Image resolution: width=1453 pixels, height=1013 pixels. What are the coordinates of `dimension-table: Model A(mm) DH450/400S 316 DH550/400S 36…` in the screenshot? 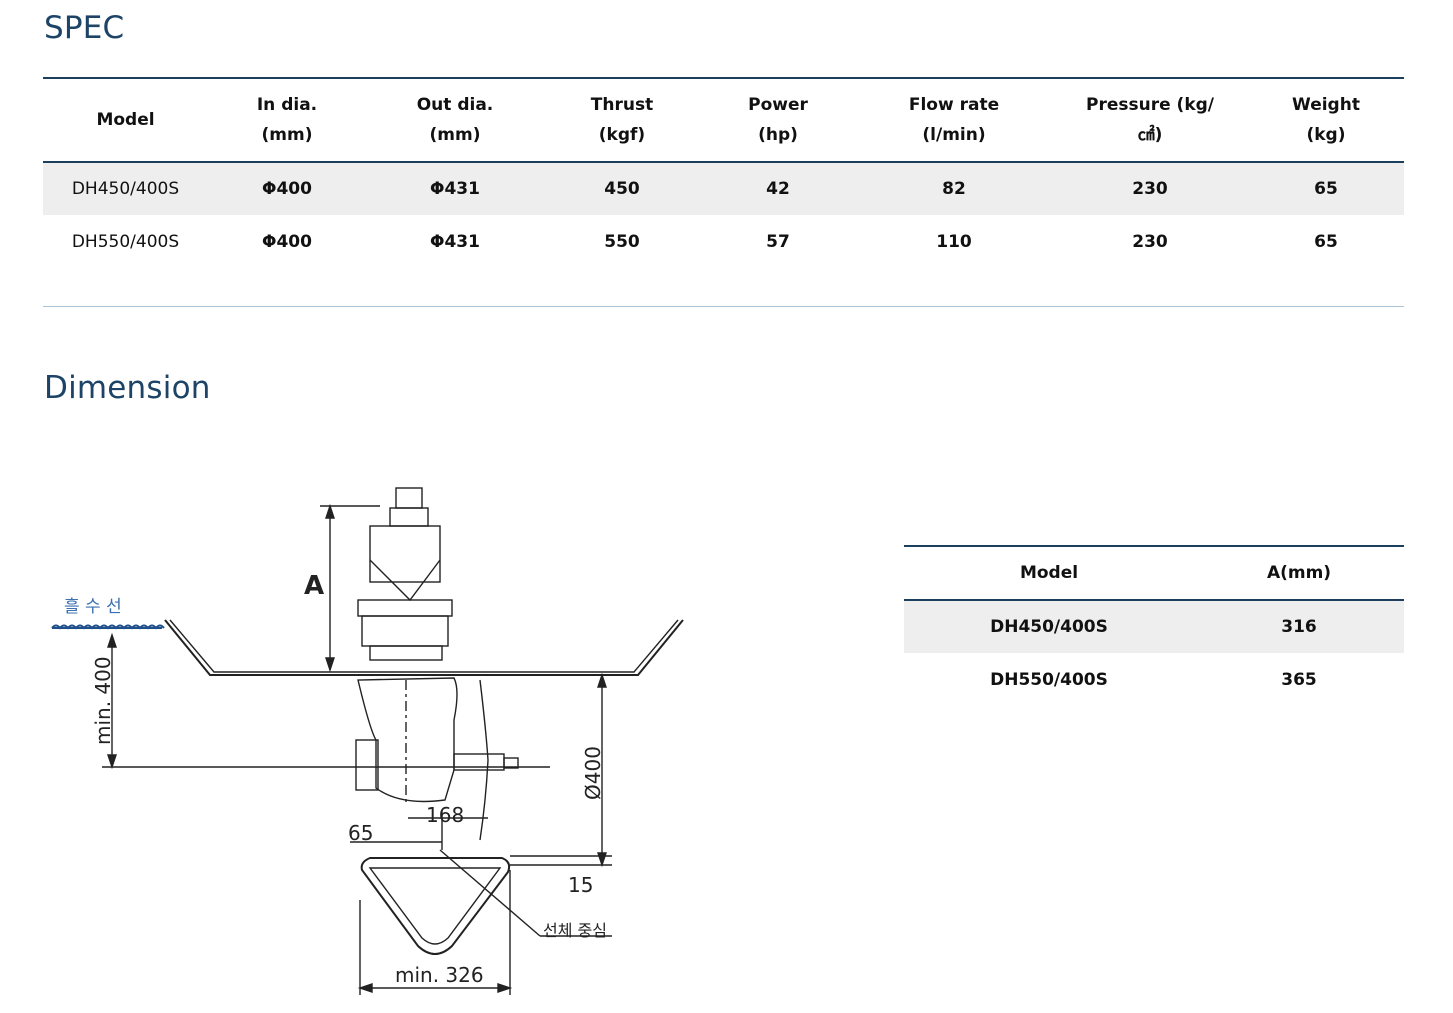 It's located at (1154, 625).